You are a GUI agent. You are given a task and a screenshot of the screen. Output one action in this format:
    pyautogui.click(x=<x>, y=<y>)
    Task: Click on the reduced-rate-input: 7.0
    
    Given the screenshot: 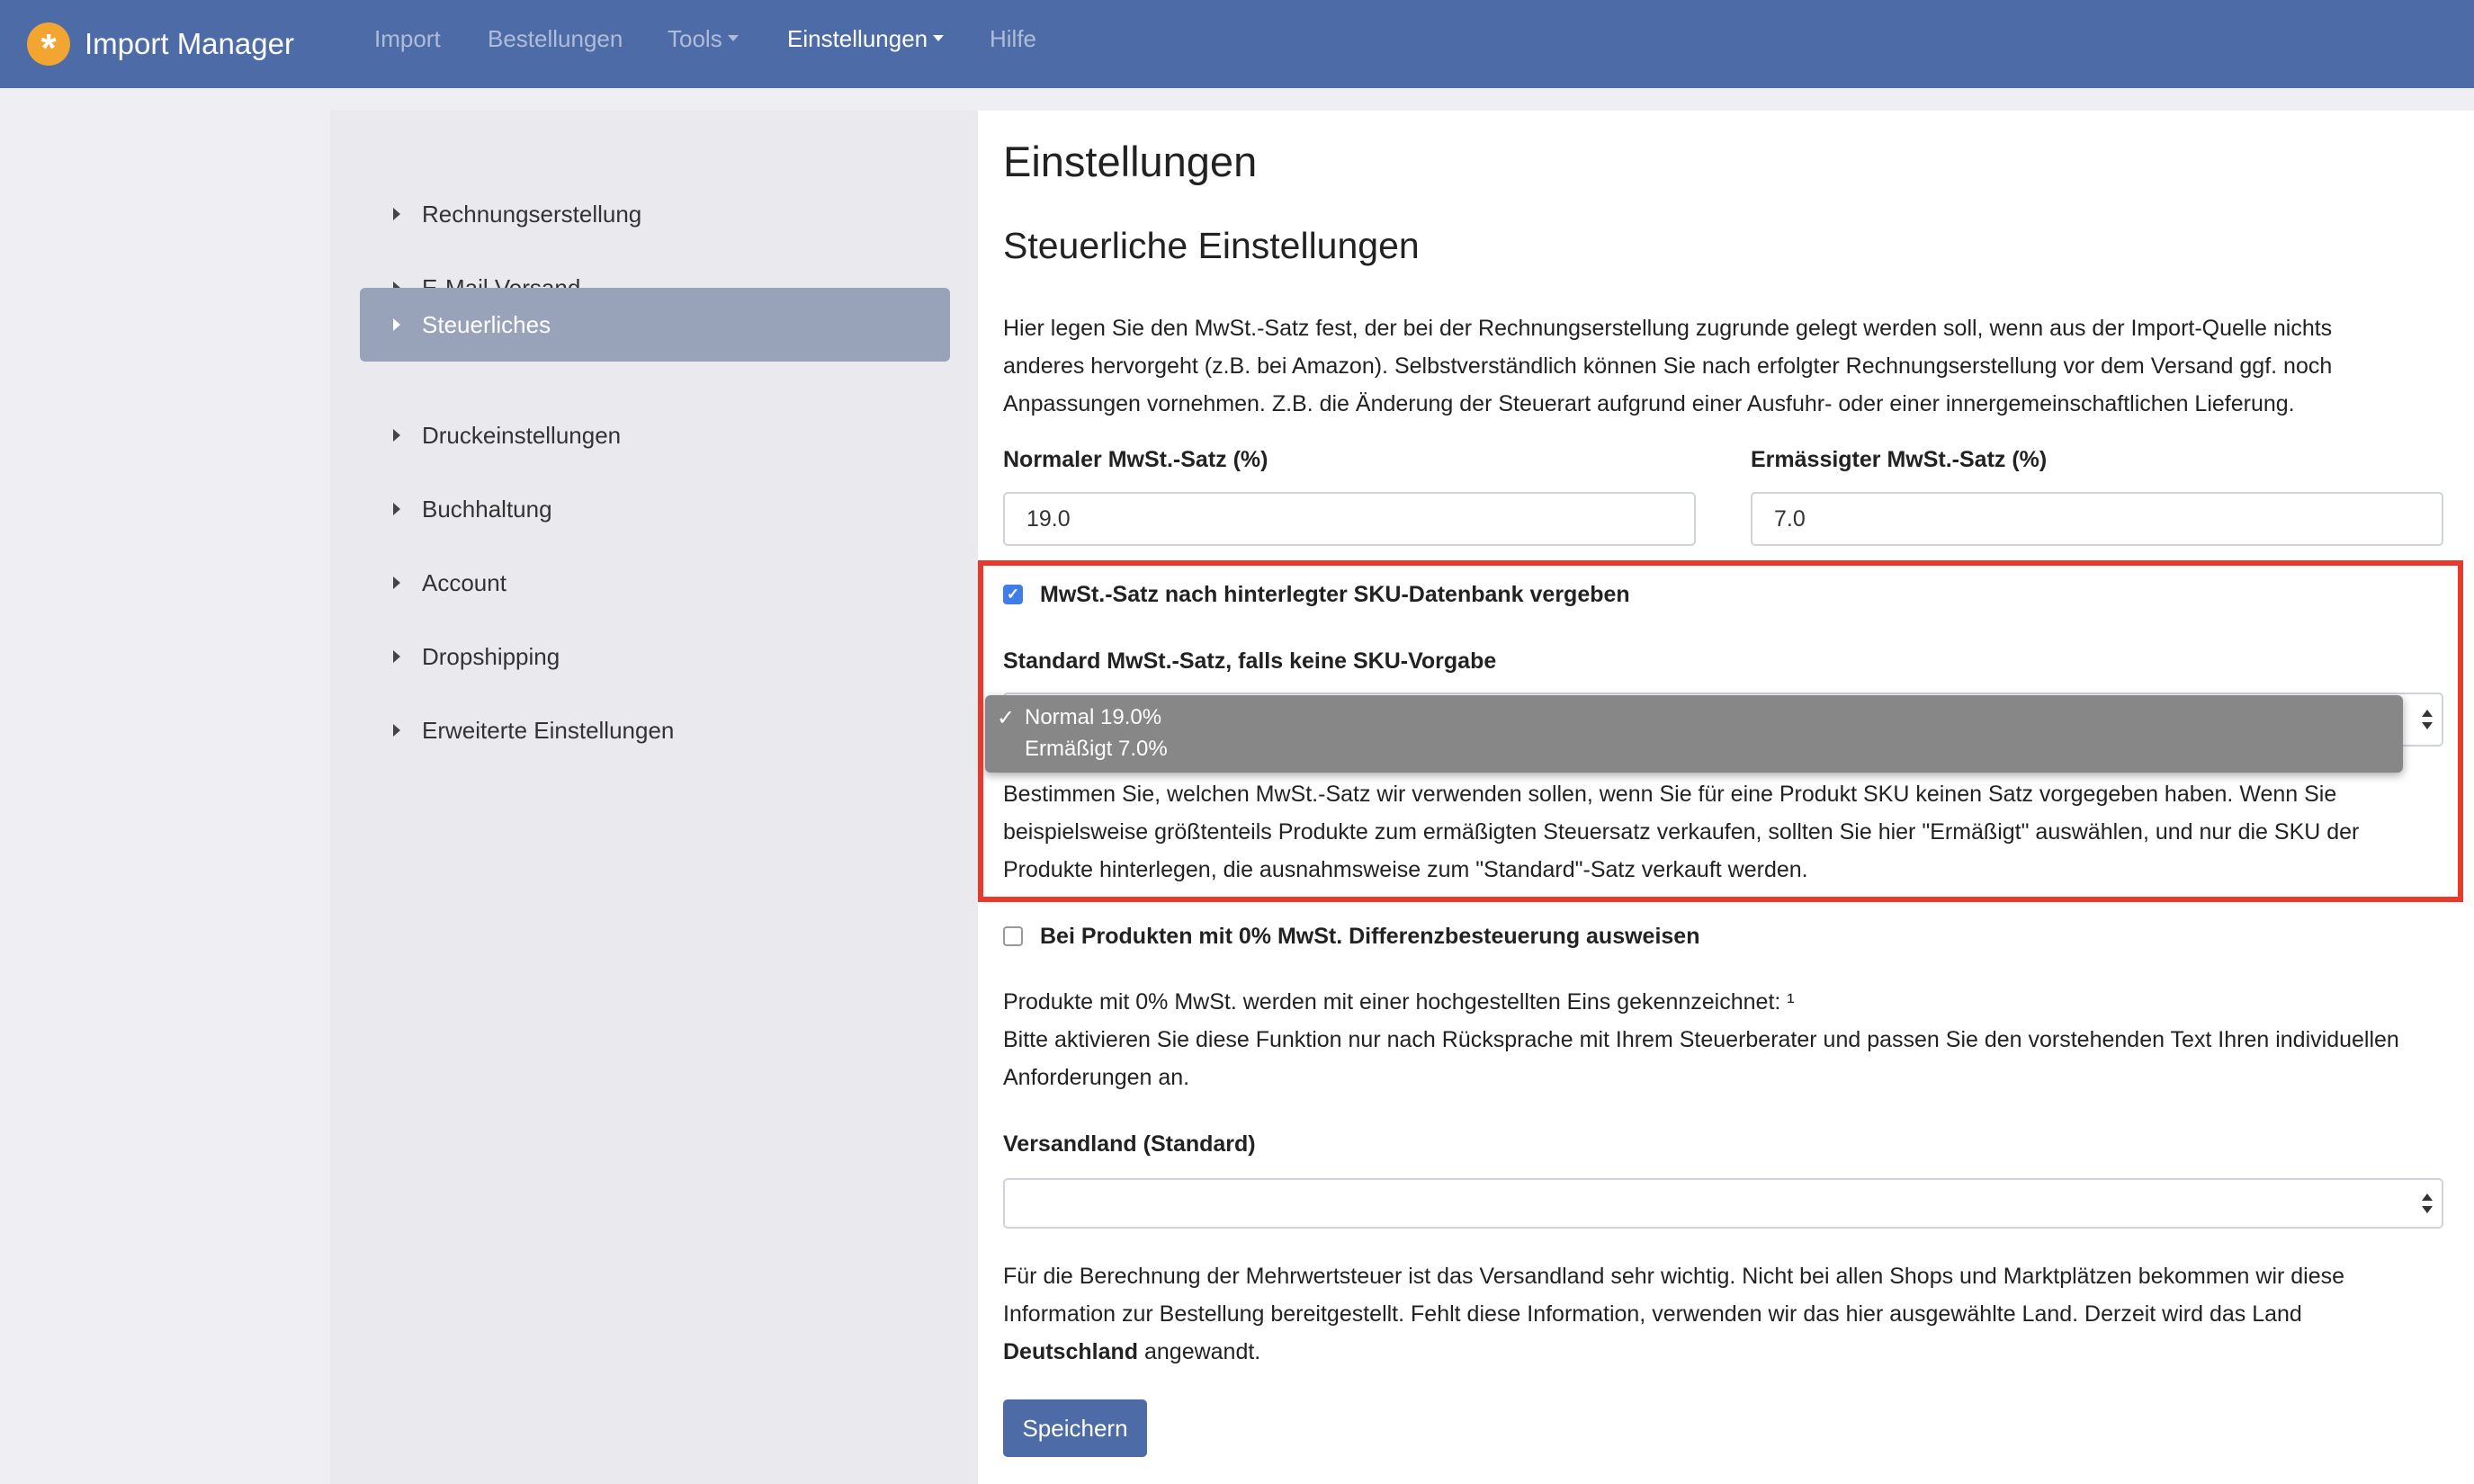 What is the action you would take?
    pyautogui.click(x=2097, y=519)
    